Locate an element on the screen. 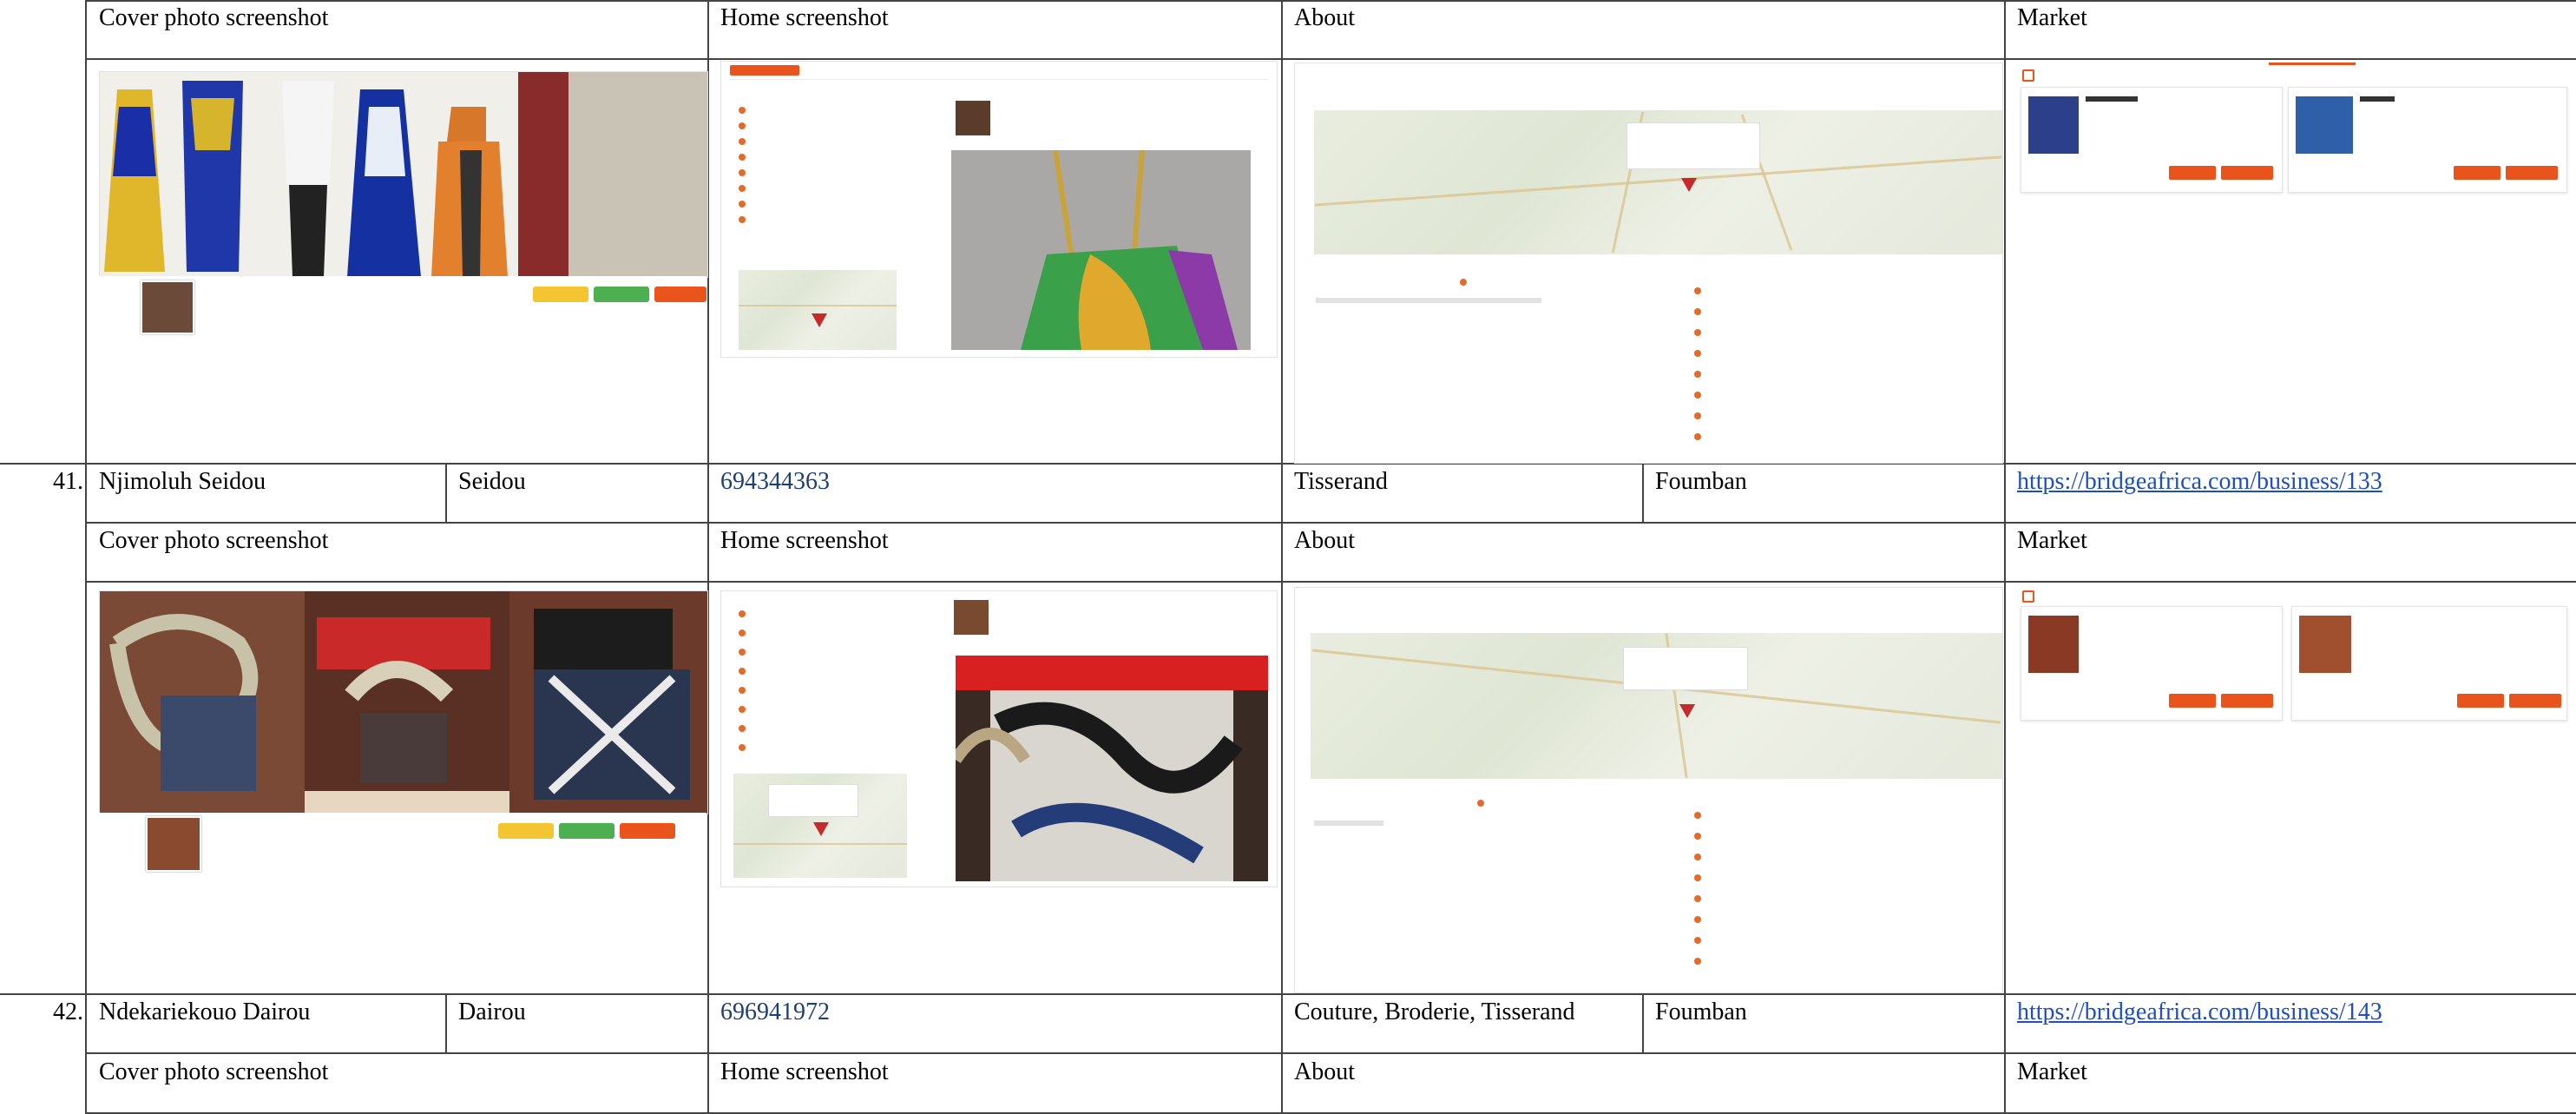 Image resolution: width=2576 pixels, height=1114 pixels. phone-number: 694344363 is located at coordinates (775, 481).